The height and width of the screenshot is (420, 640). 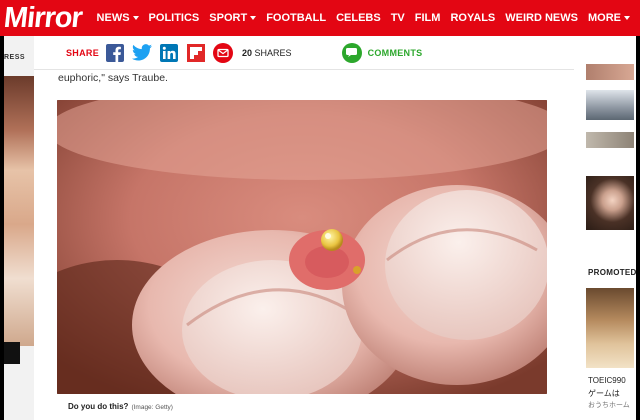 What do you see at coordinates (472, 18) in the screenshot?
I see `nav-item-royals: ROYALS` at bounding box center [472, 18].